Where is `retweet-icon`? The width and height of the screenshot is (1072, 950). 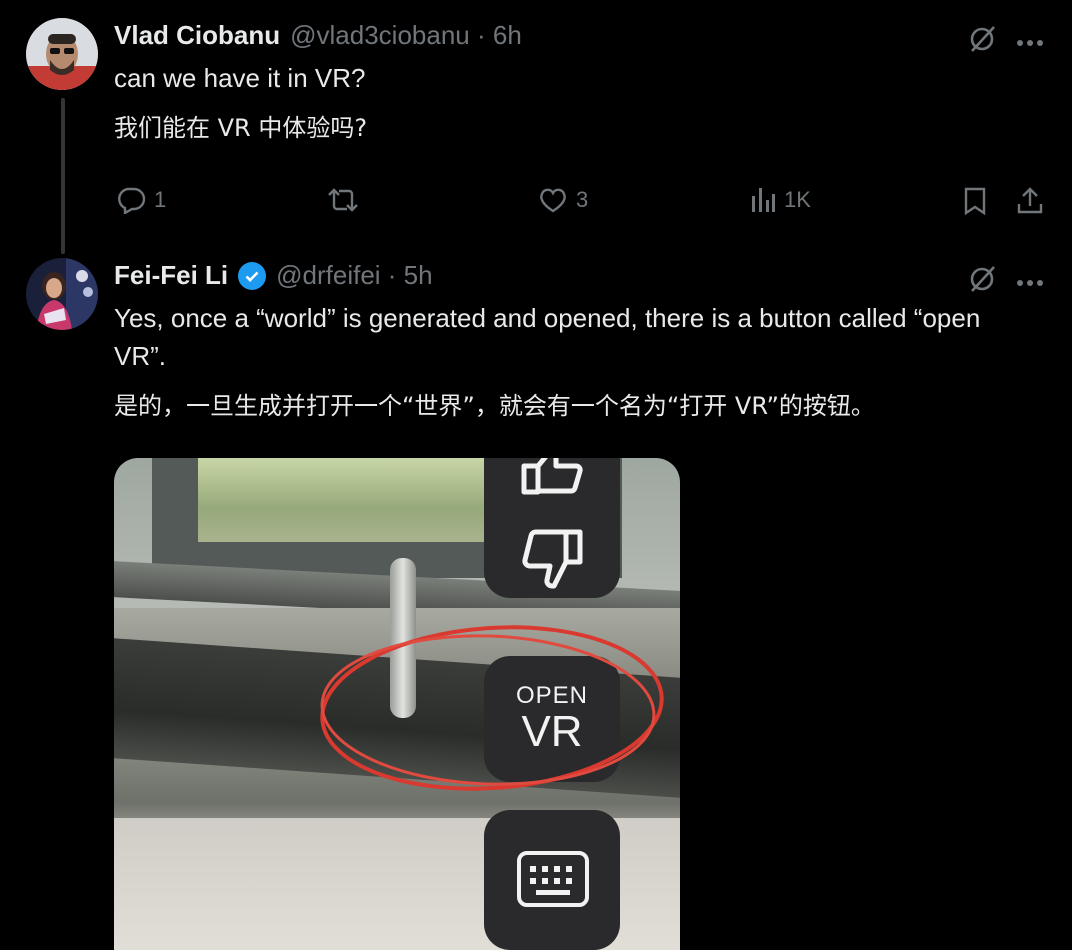
retweet-icon is located at coordinates (343, 200).